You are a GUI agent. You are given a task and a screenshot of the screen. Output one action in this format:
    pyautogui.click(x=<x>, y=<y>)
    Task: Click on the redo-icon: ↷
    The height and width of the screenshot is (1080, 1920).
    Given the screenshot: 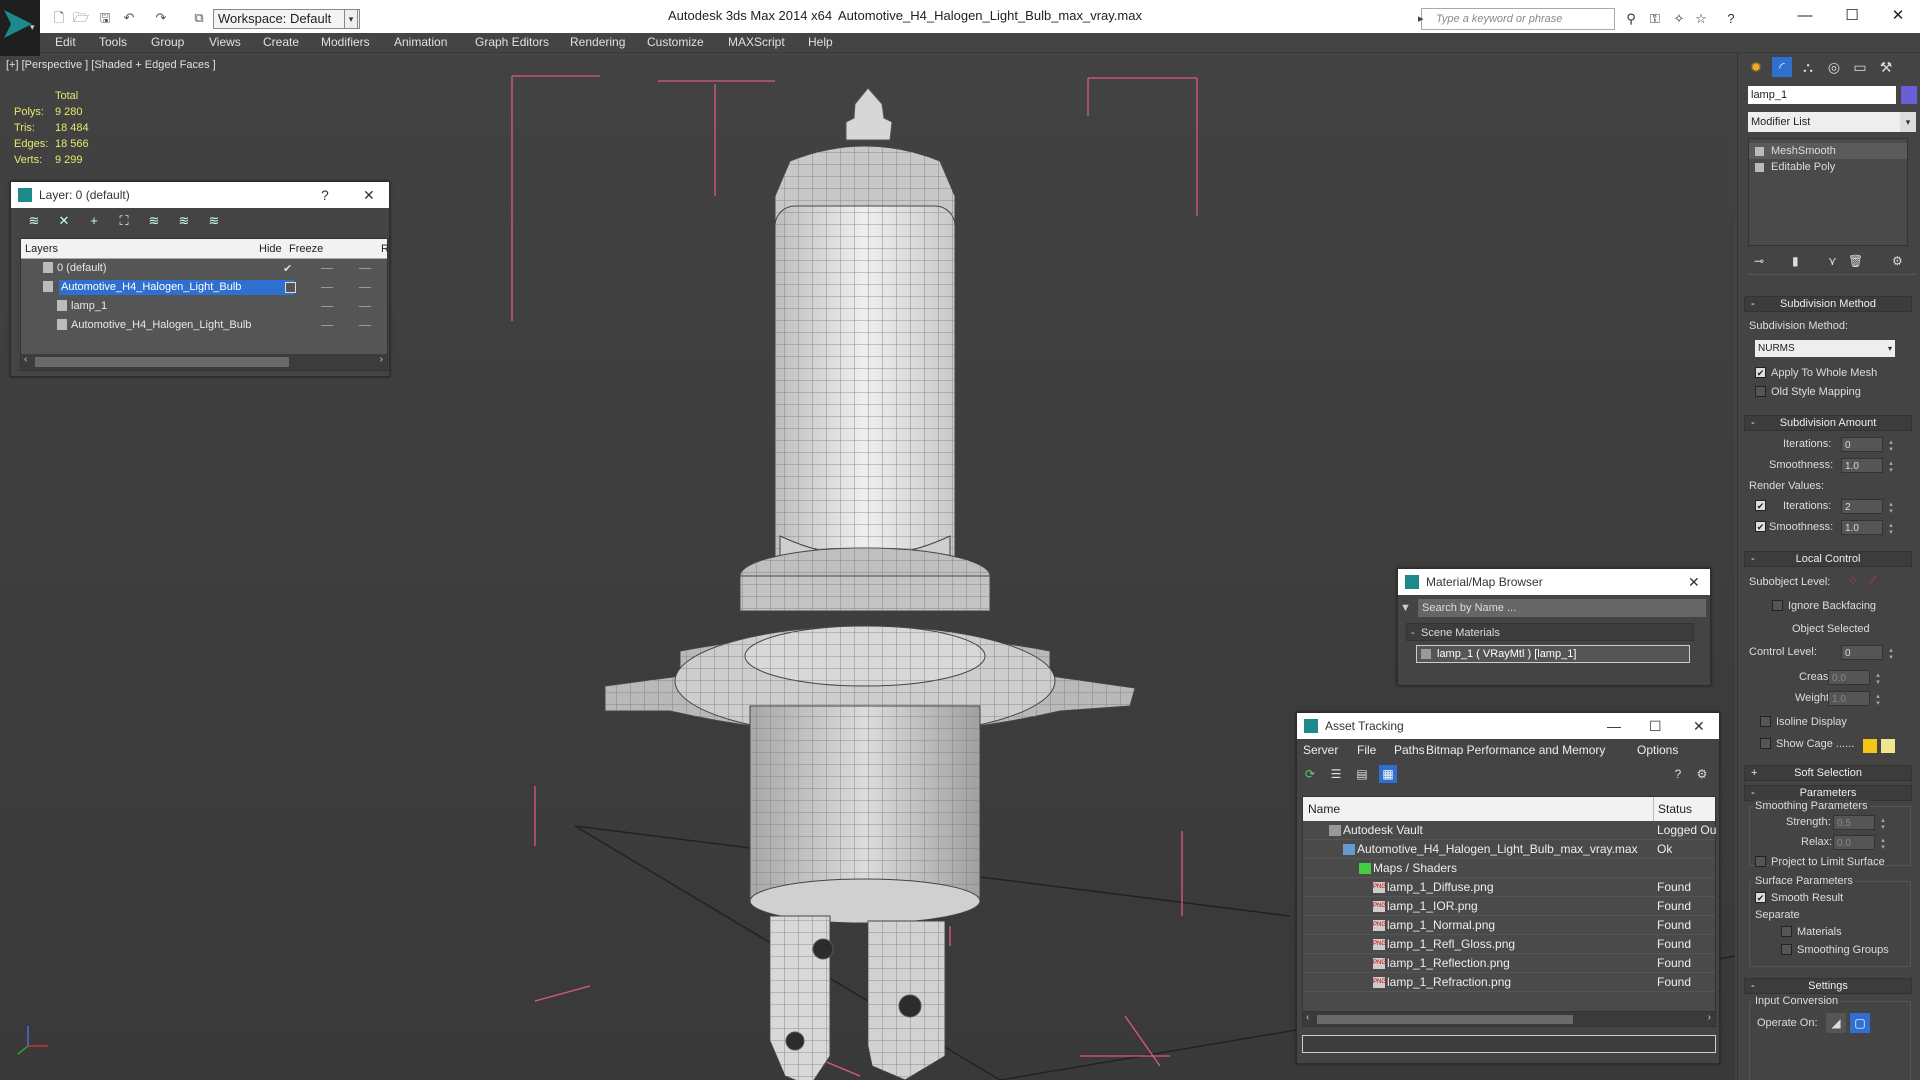 What is the action you would take?
    pyautogui.click(x=161, y=18)
    